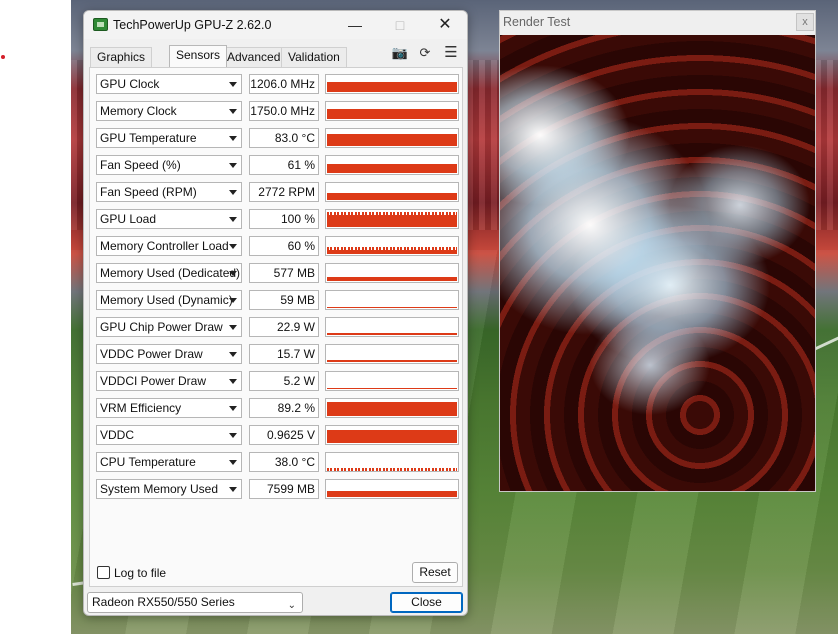 The width and height of the screenshot is (838, 634). I want to click on sensor-value: 1750.0 MHz, so click(284, 111).